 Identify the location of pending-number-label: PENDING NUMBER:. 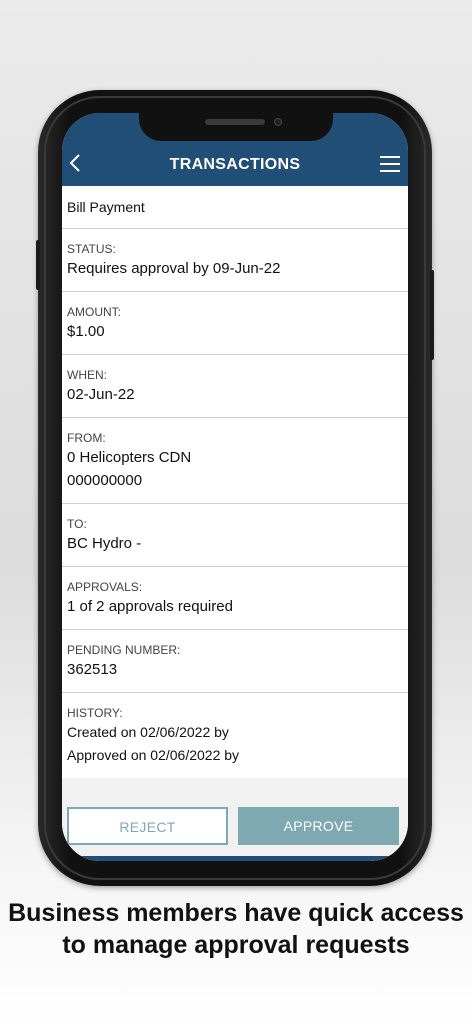
(124, 650).